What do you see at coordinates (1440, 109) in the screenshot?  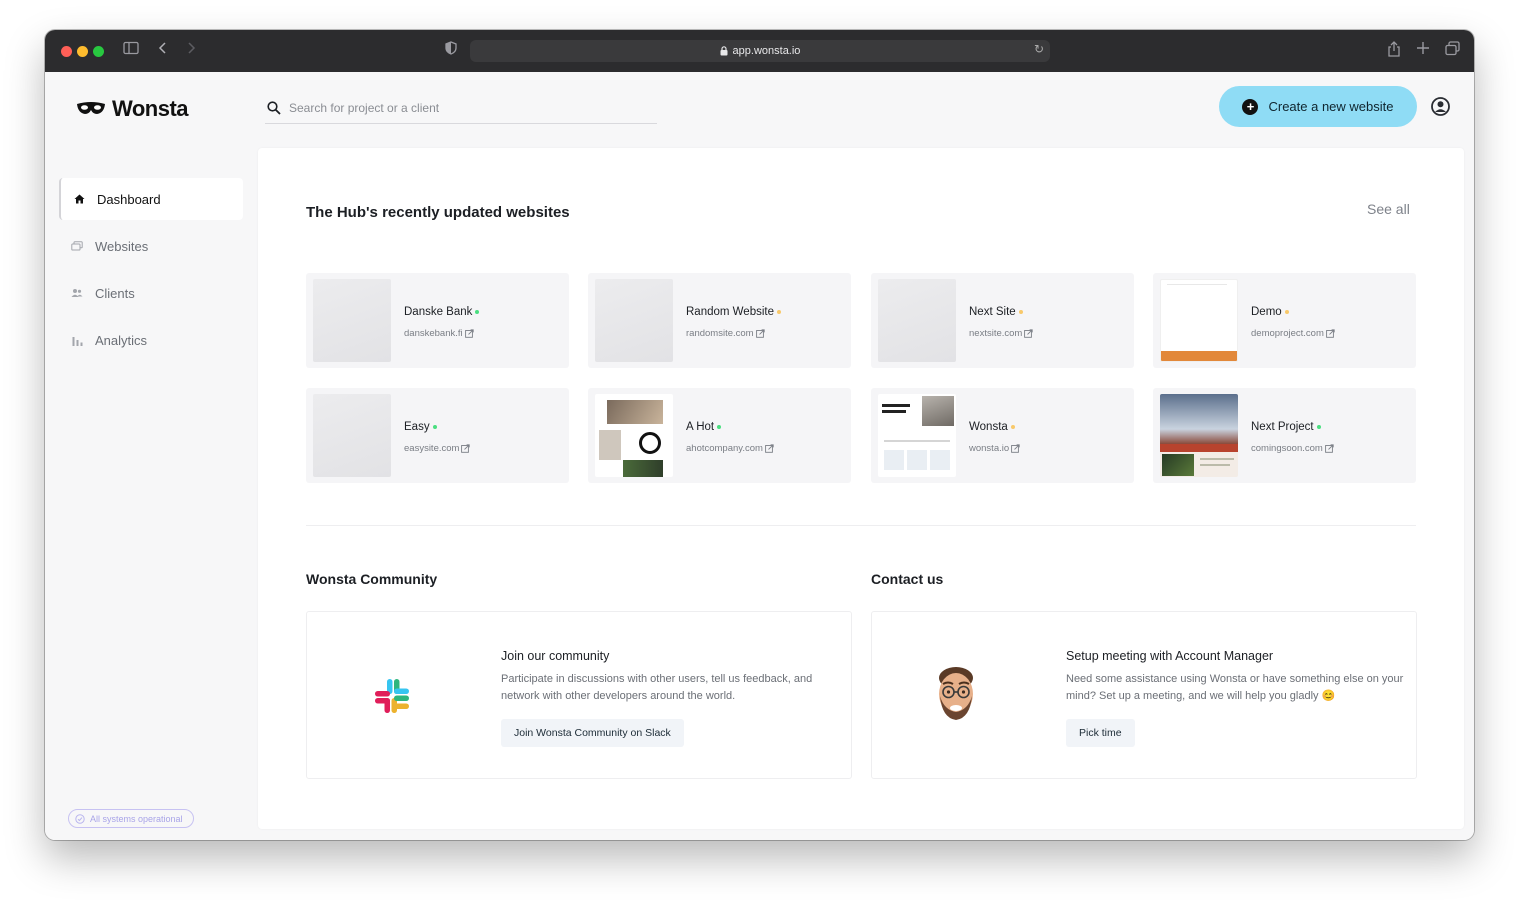 I see `user-account-icon` at bounding box center [1440, 109].